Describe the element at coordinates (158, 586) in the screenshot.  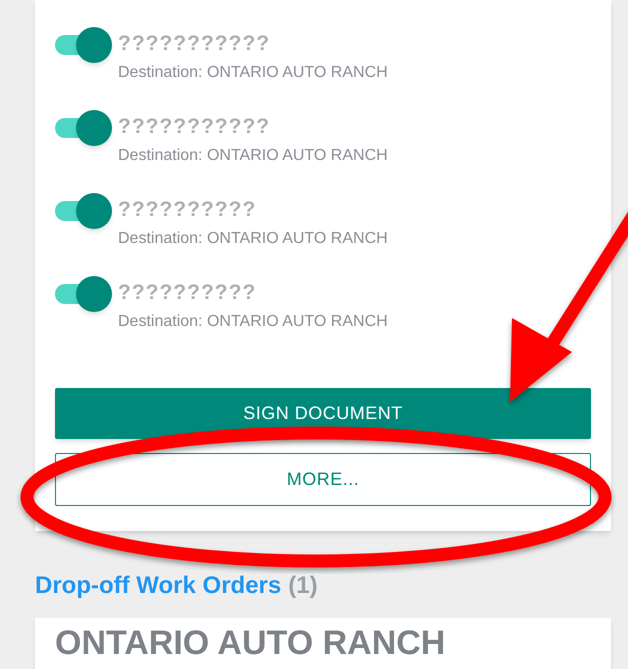
I see `section-heading: Drop-off Work Orders` at that location.